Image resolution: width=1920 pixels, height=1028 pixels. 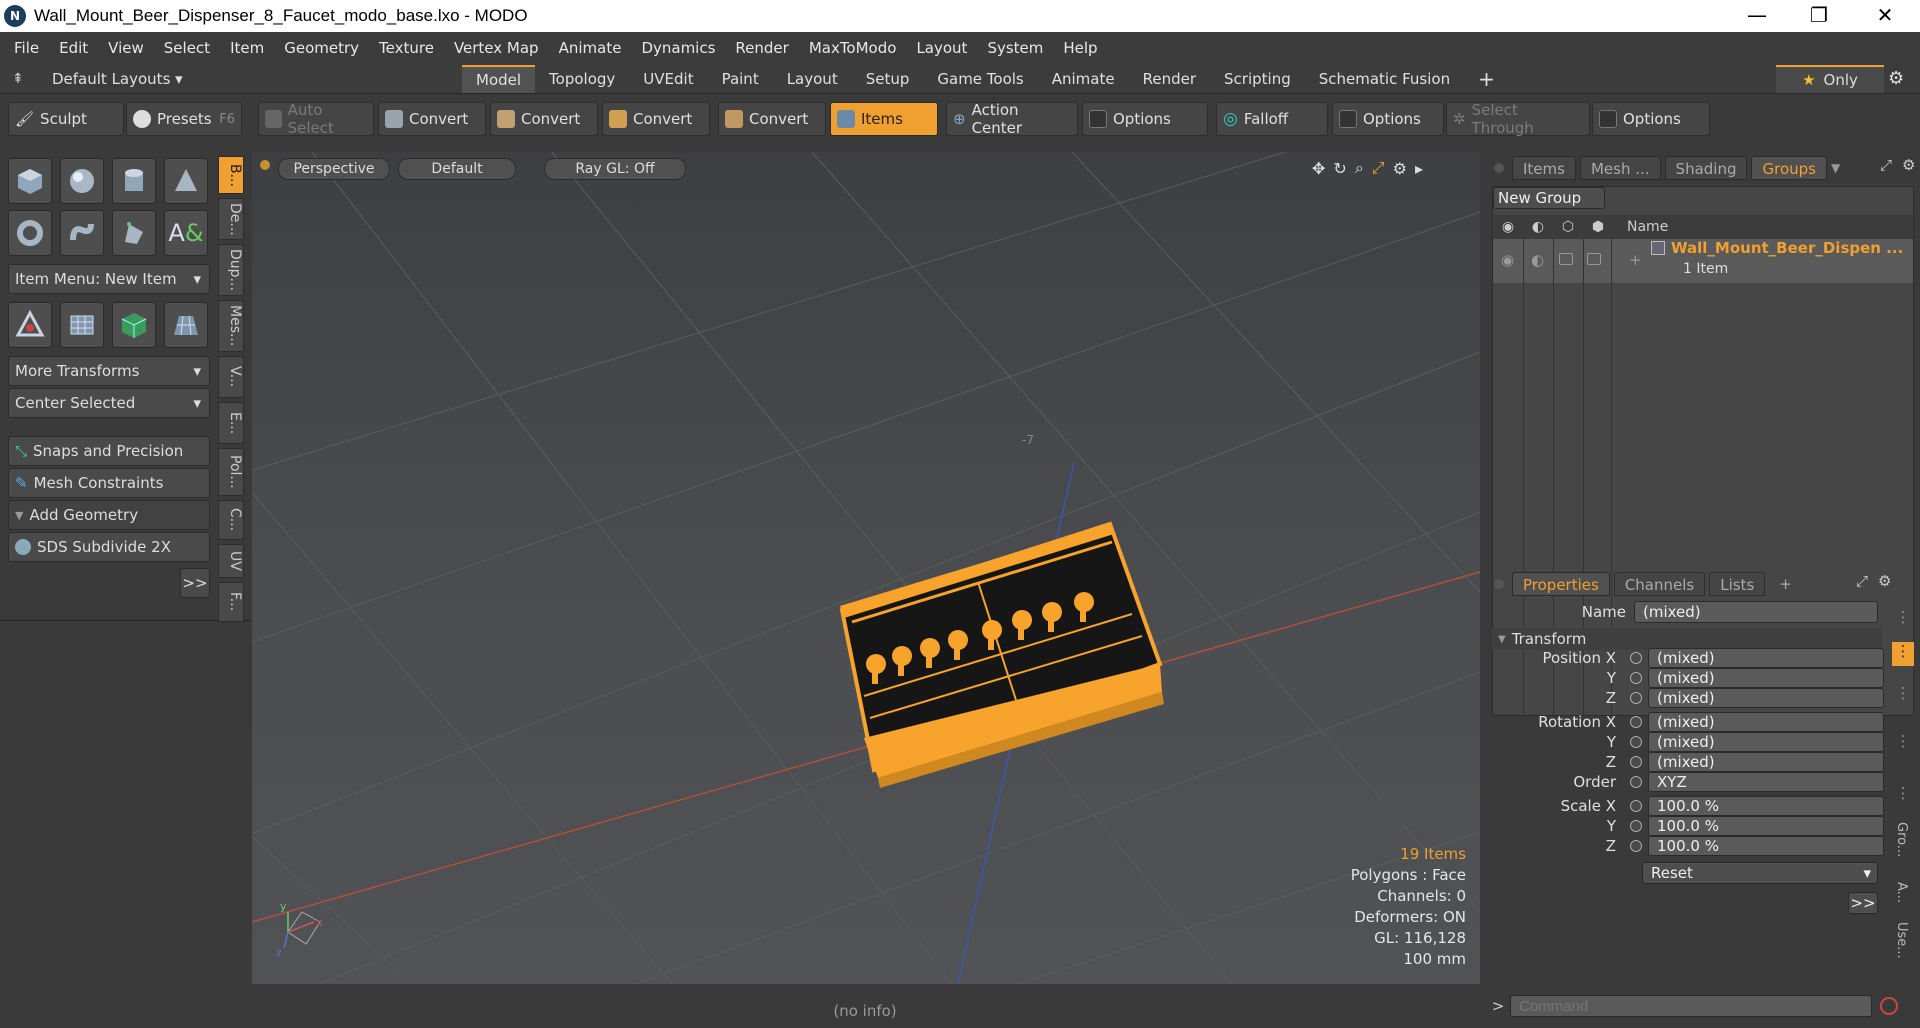 What do you see at coordinates (257, 79) in the screenshot?
I see `default-layouts-dropdown: Default Layouts ▾` at bounding box center [257, 79].